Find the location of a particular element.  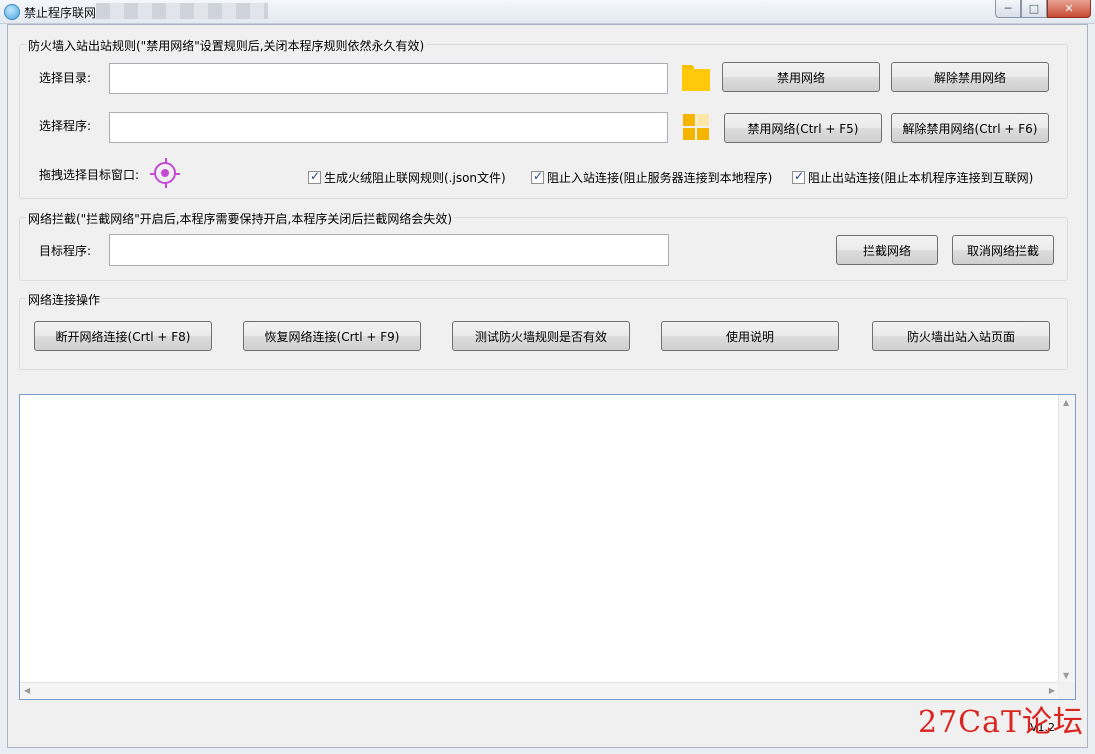

block-inbound-checkbox: 阻止入站连接(阻止服务器连接到本地程序) is located at coordinates (651, 177).